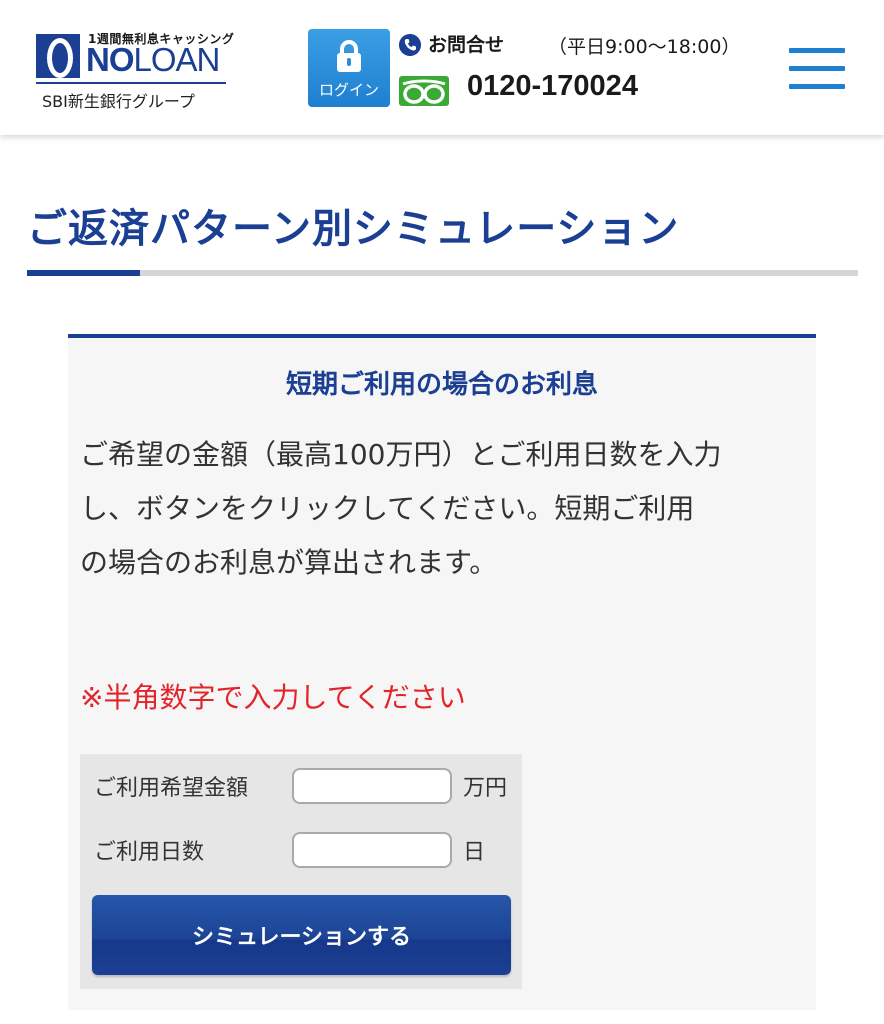 The image size is (884, 1024). I want to click on logo-mark-icon, so click(58, 56).